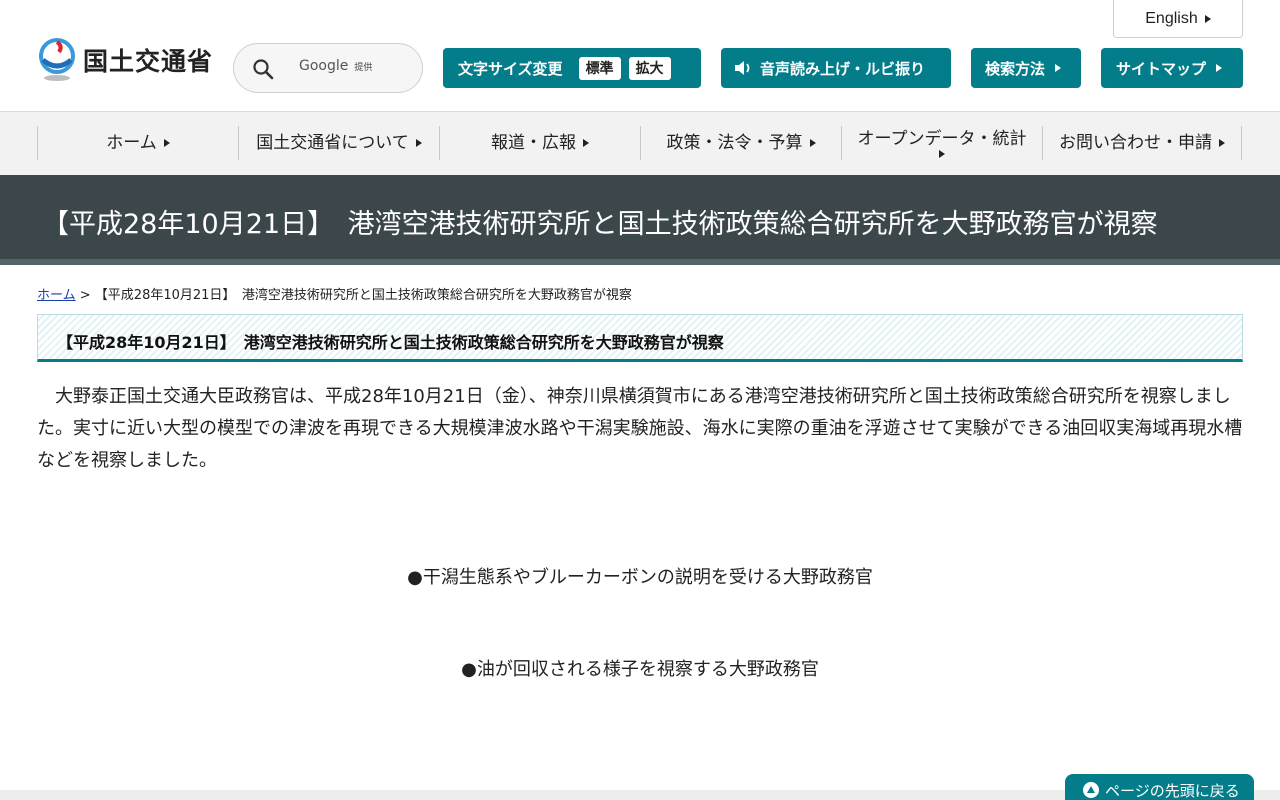  I want to click on font-size-large-button: 拡大, so click(649, 68).